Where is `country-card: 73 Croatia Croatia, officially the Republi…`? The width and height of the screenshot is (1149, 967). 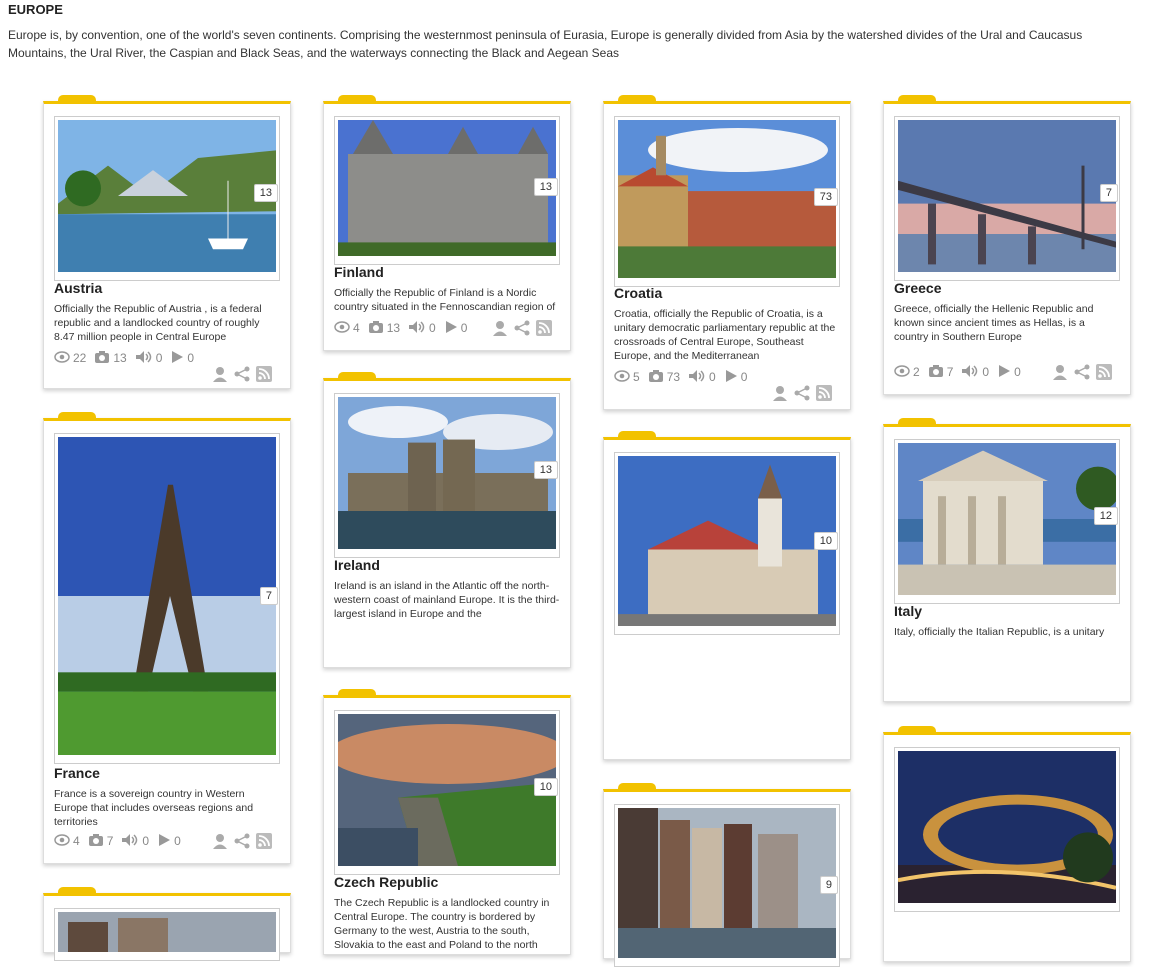
country-card: 73 Croatia Croatia, officially the Republi… is located at coordinates (727, 252).